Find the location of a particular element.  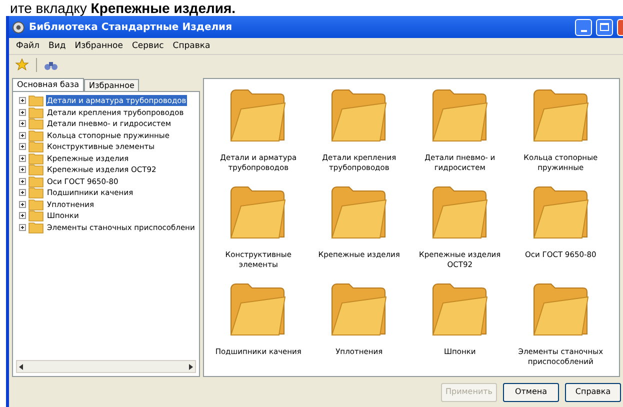

menu-item: Сервис is located at coordinates (148, 46).